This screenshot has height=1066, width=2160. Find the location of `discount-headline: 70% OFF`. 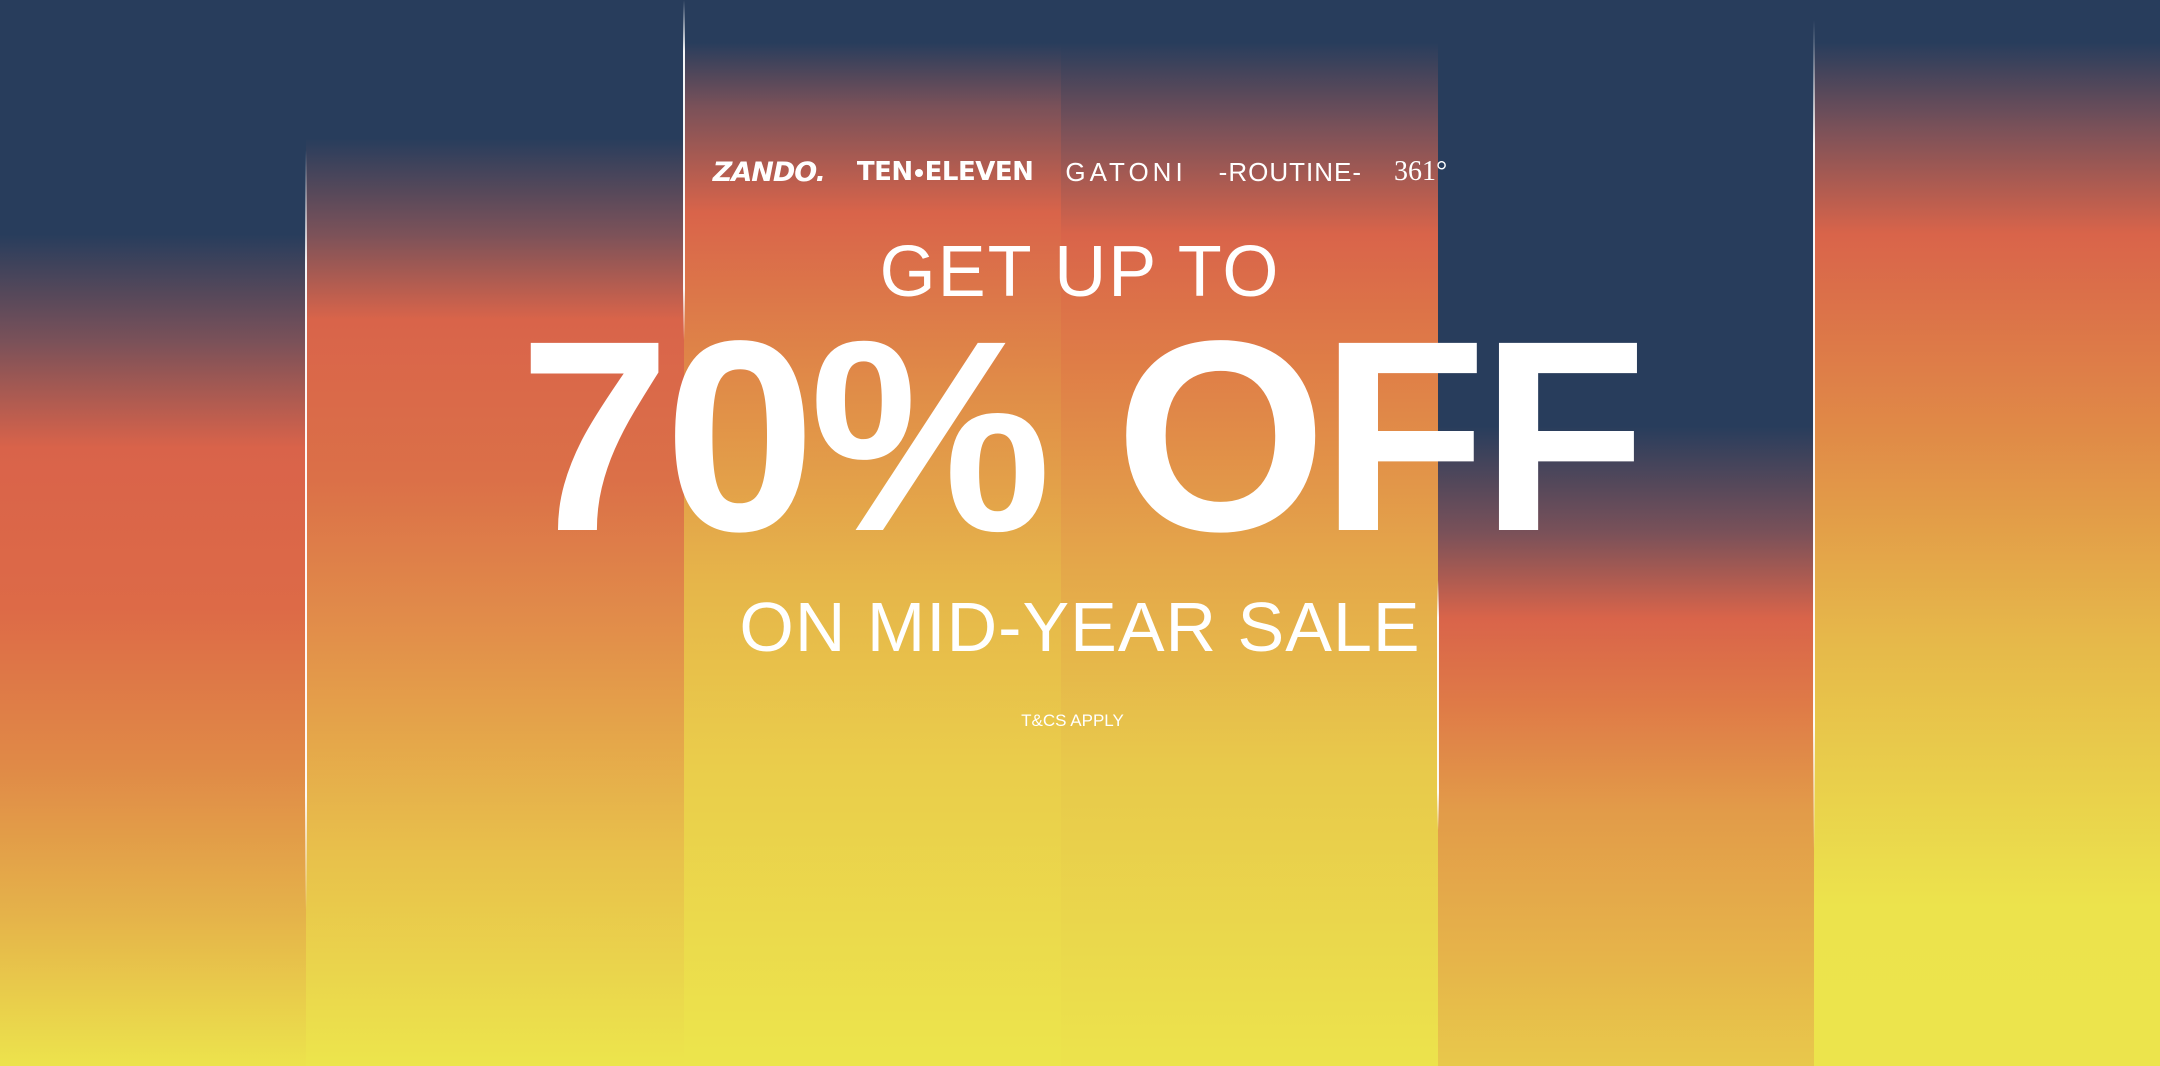

discount-headline: 70% OFF is located at coordinates (1083, 436).